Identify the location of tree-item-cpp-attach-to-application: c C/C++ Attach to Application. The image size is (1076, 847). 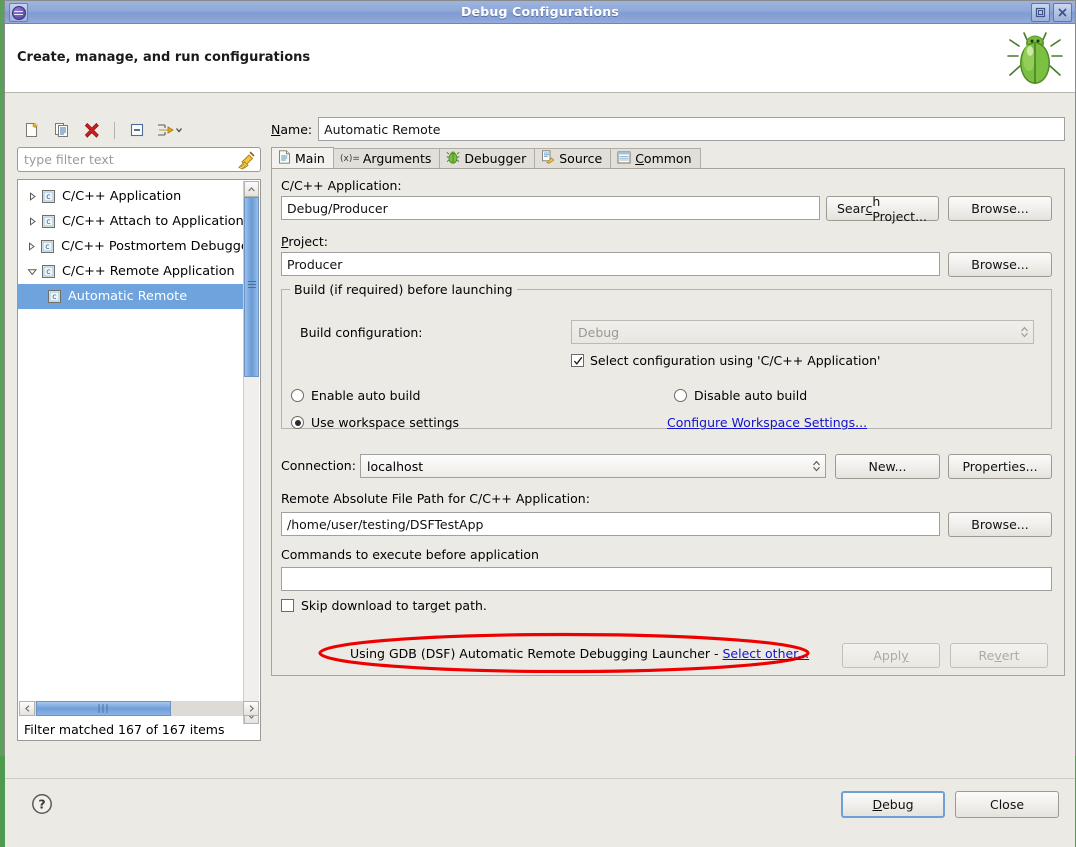
(131, 221).